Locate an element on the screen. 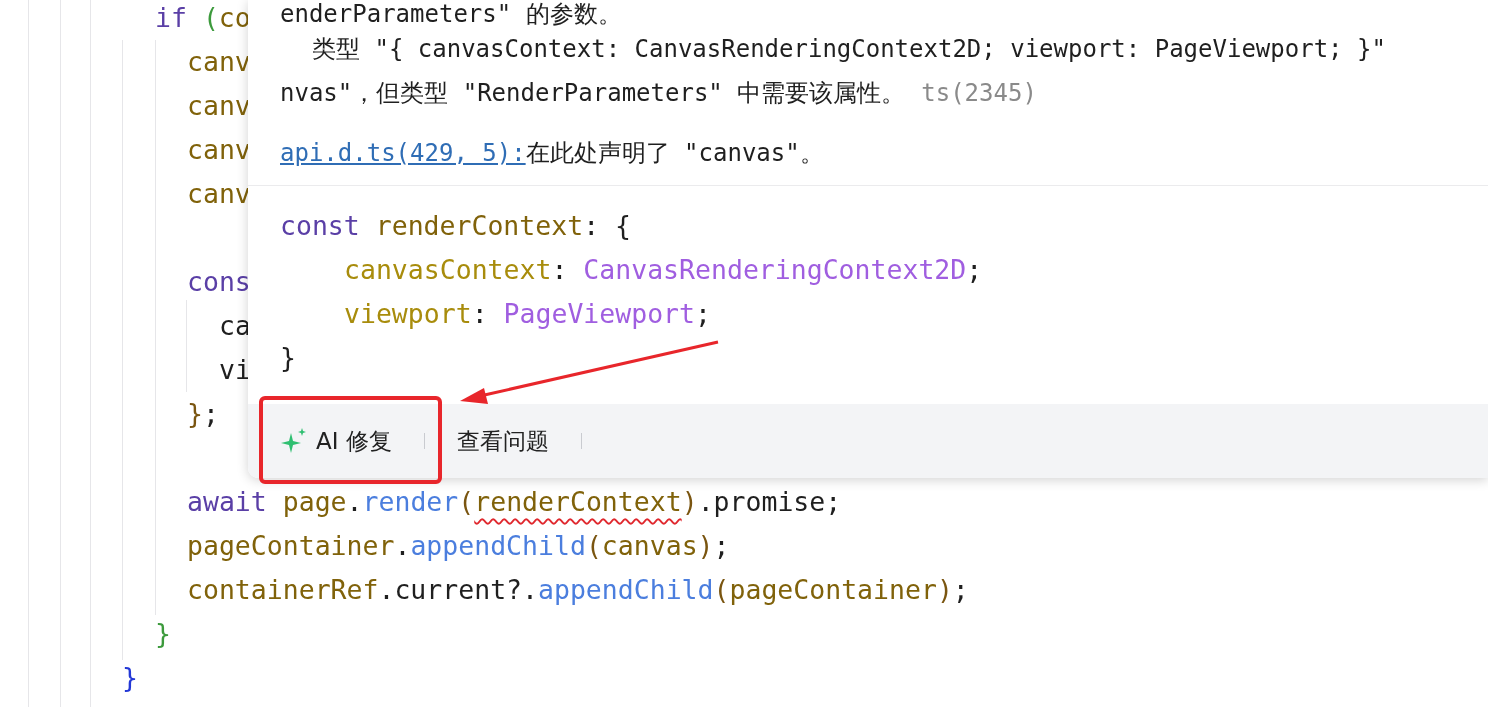 The width and height of the screenshot is (1488, 707). code-line: }; is located at coordinates (203, 413).